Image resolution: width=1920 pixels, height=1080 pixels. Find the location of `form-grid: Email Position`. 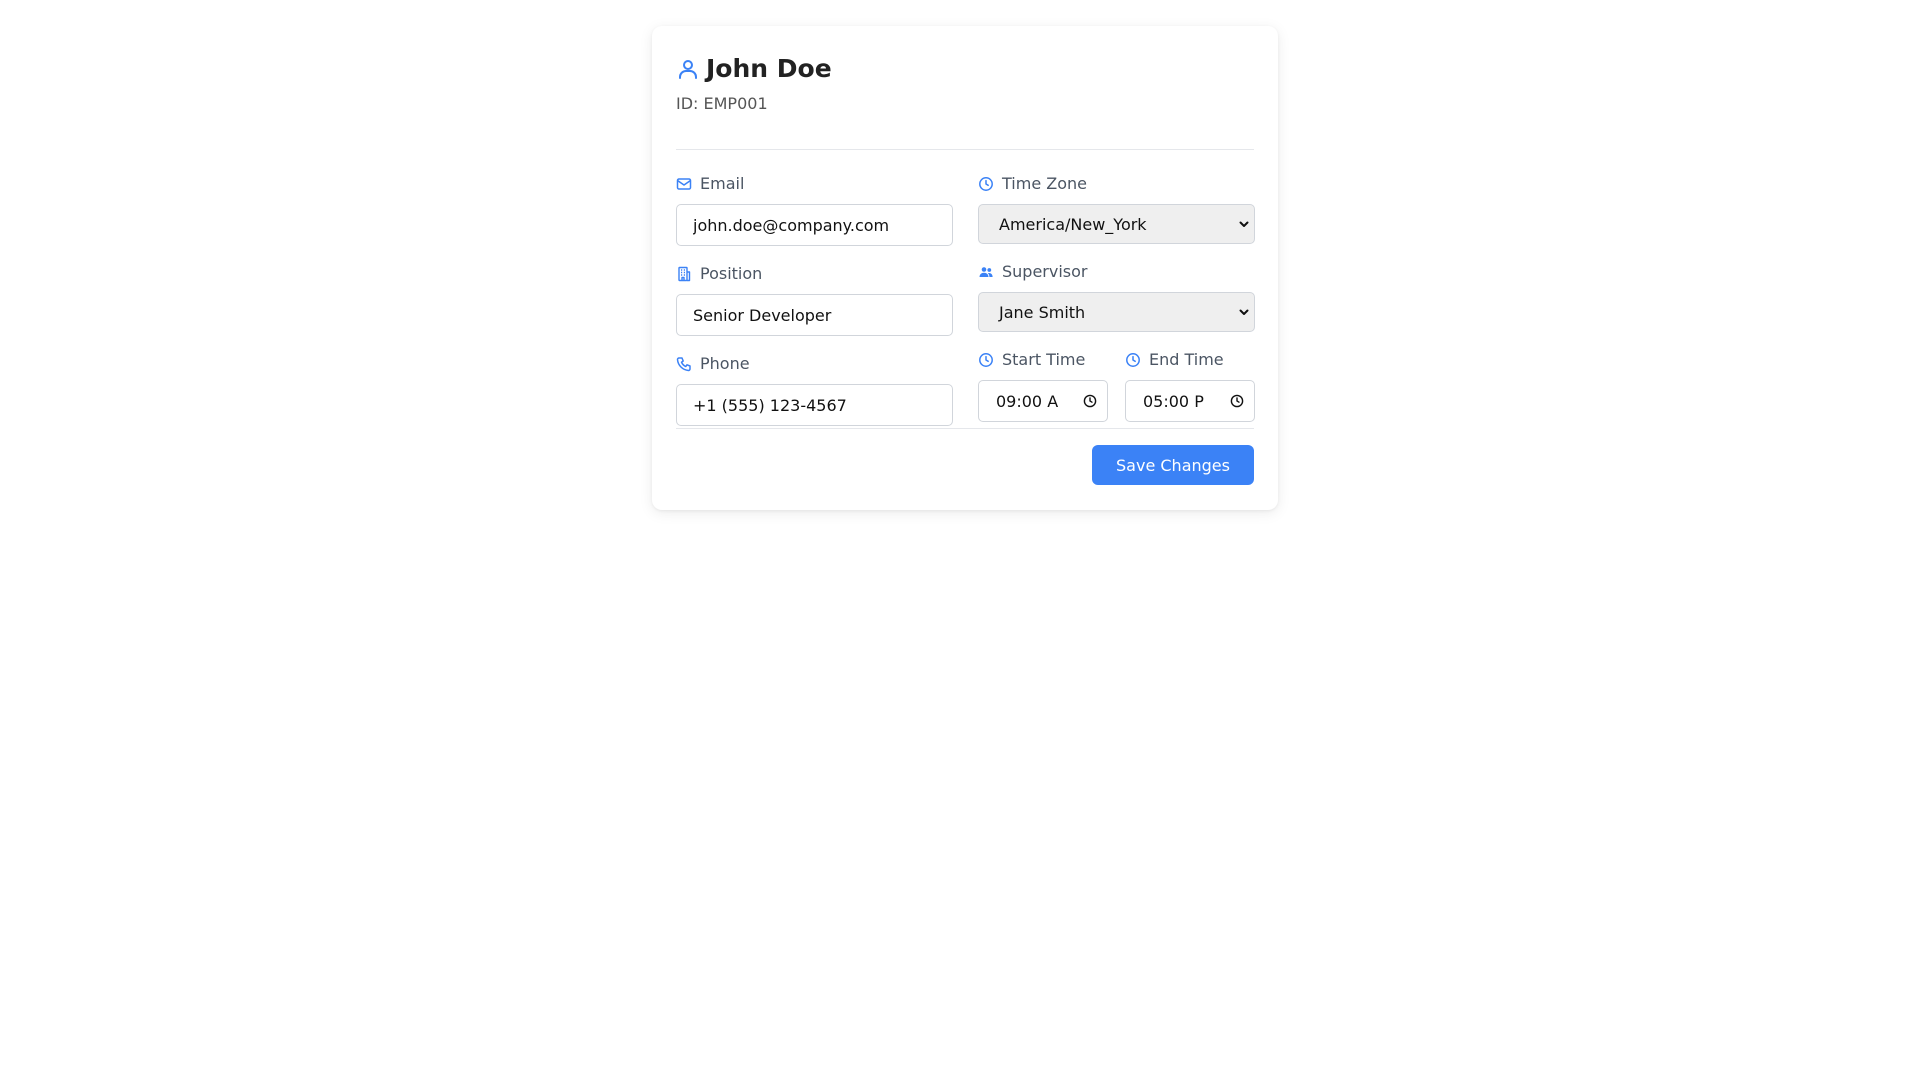

form-grid: Email Position is located at coordinates (965, 309).